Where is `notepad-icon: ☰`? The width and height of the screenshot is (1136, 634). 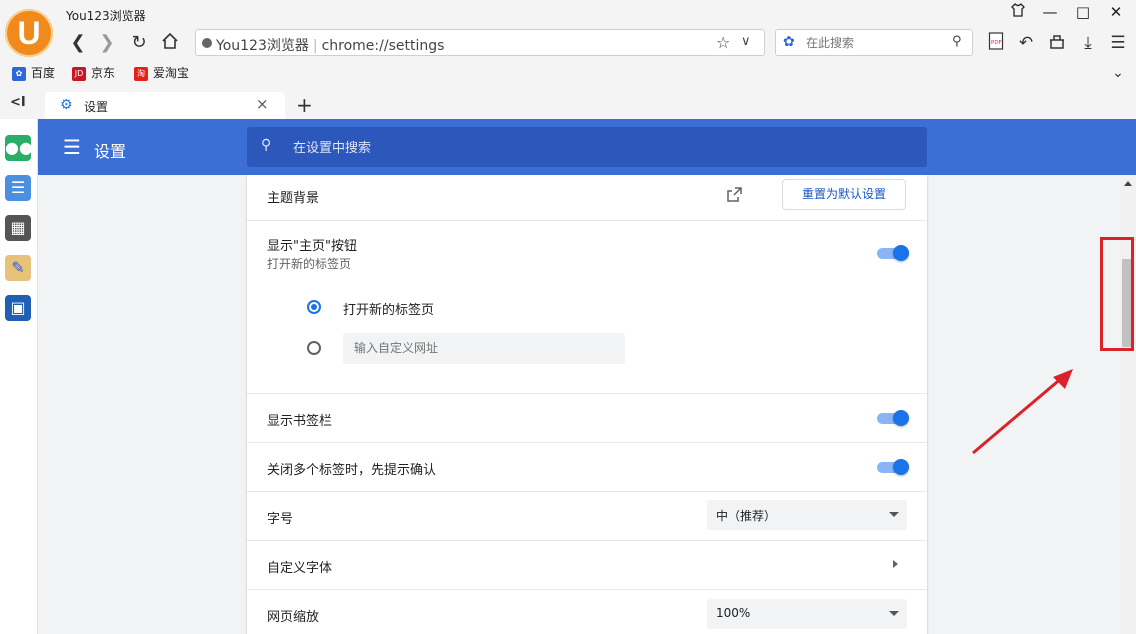
notepad-icon: ☰ is located at coordinates (18, 188).